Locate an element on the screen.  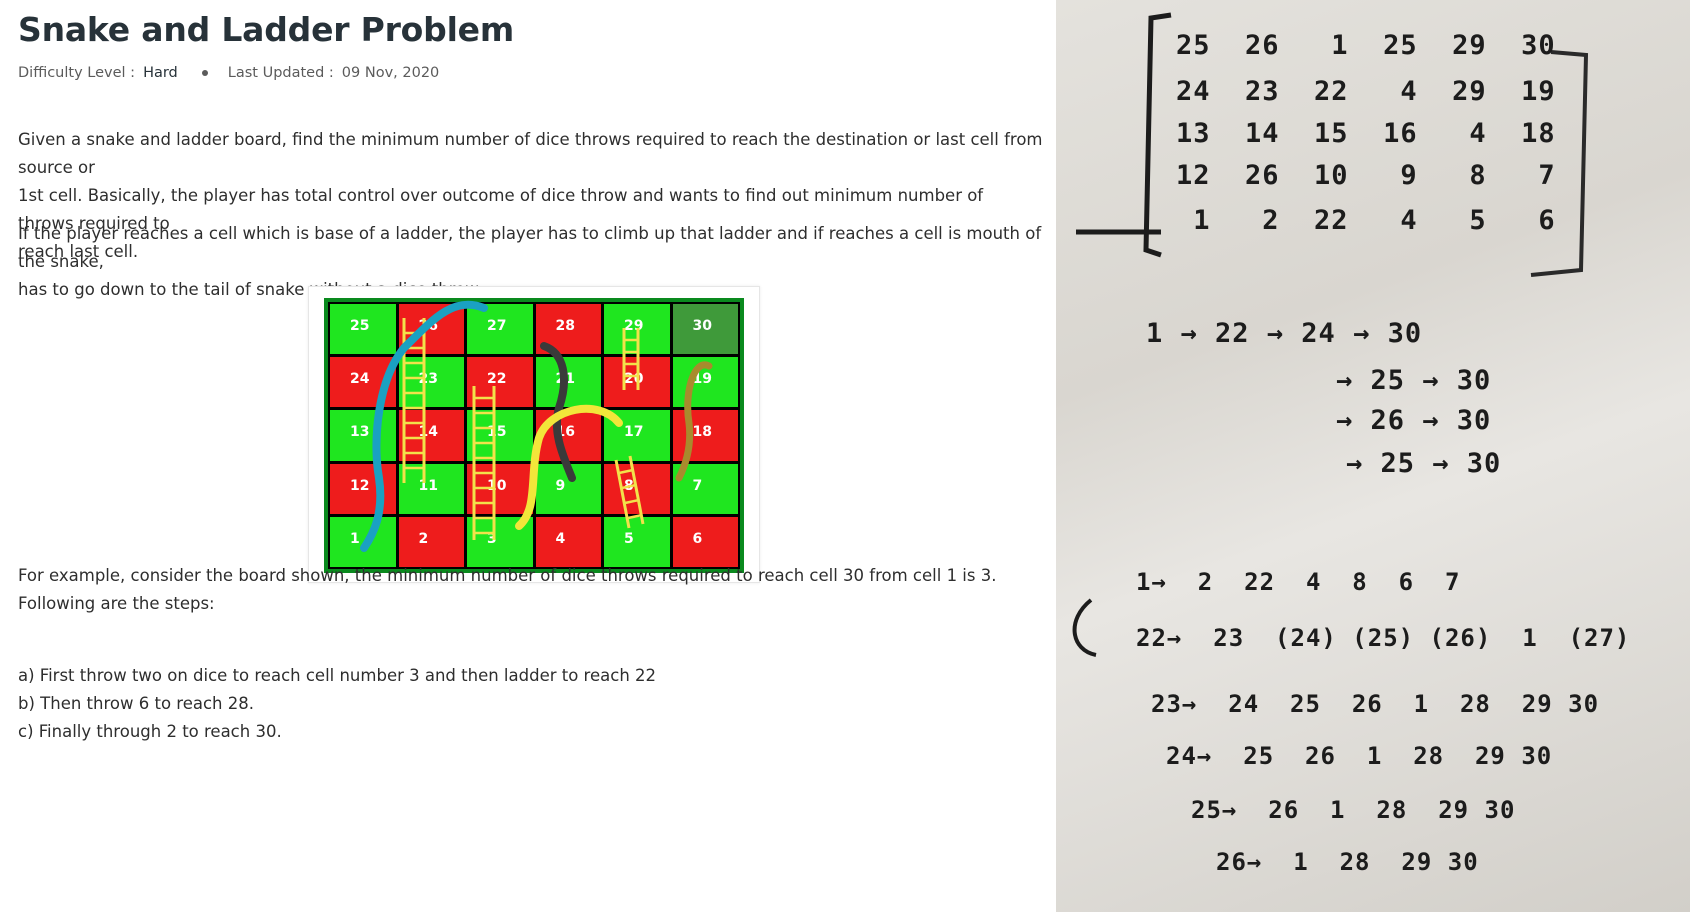
board-cell: 14 is located at coordinates (431, 435).